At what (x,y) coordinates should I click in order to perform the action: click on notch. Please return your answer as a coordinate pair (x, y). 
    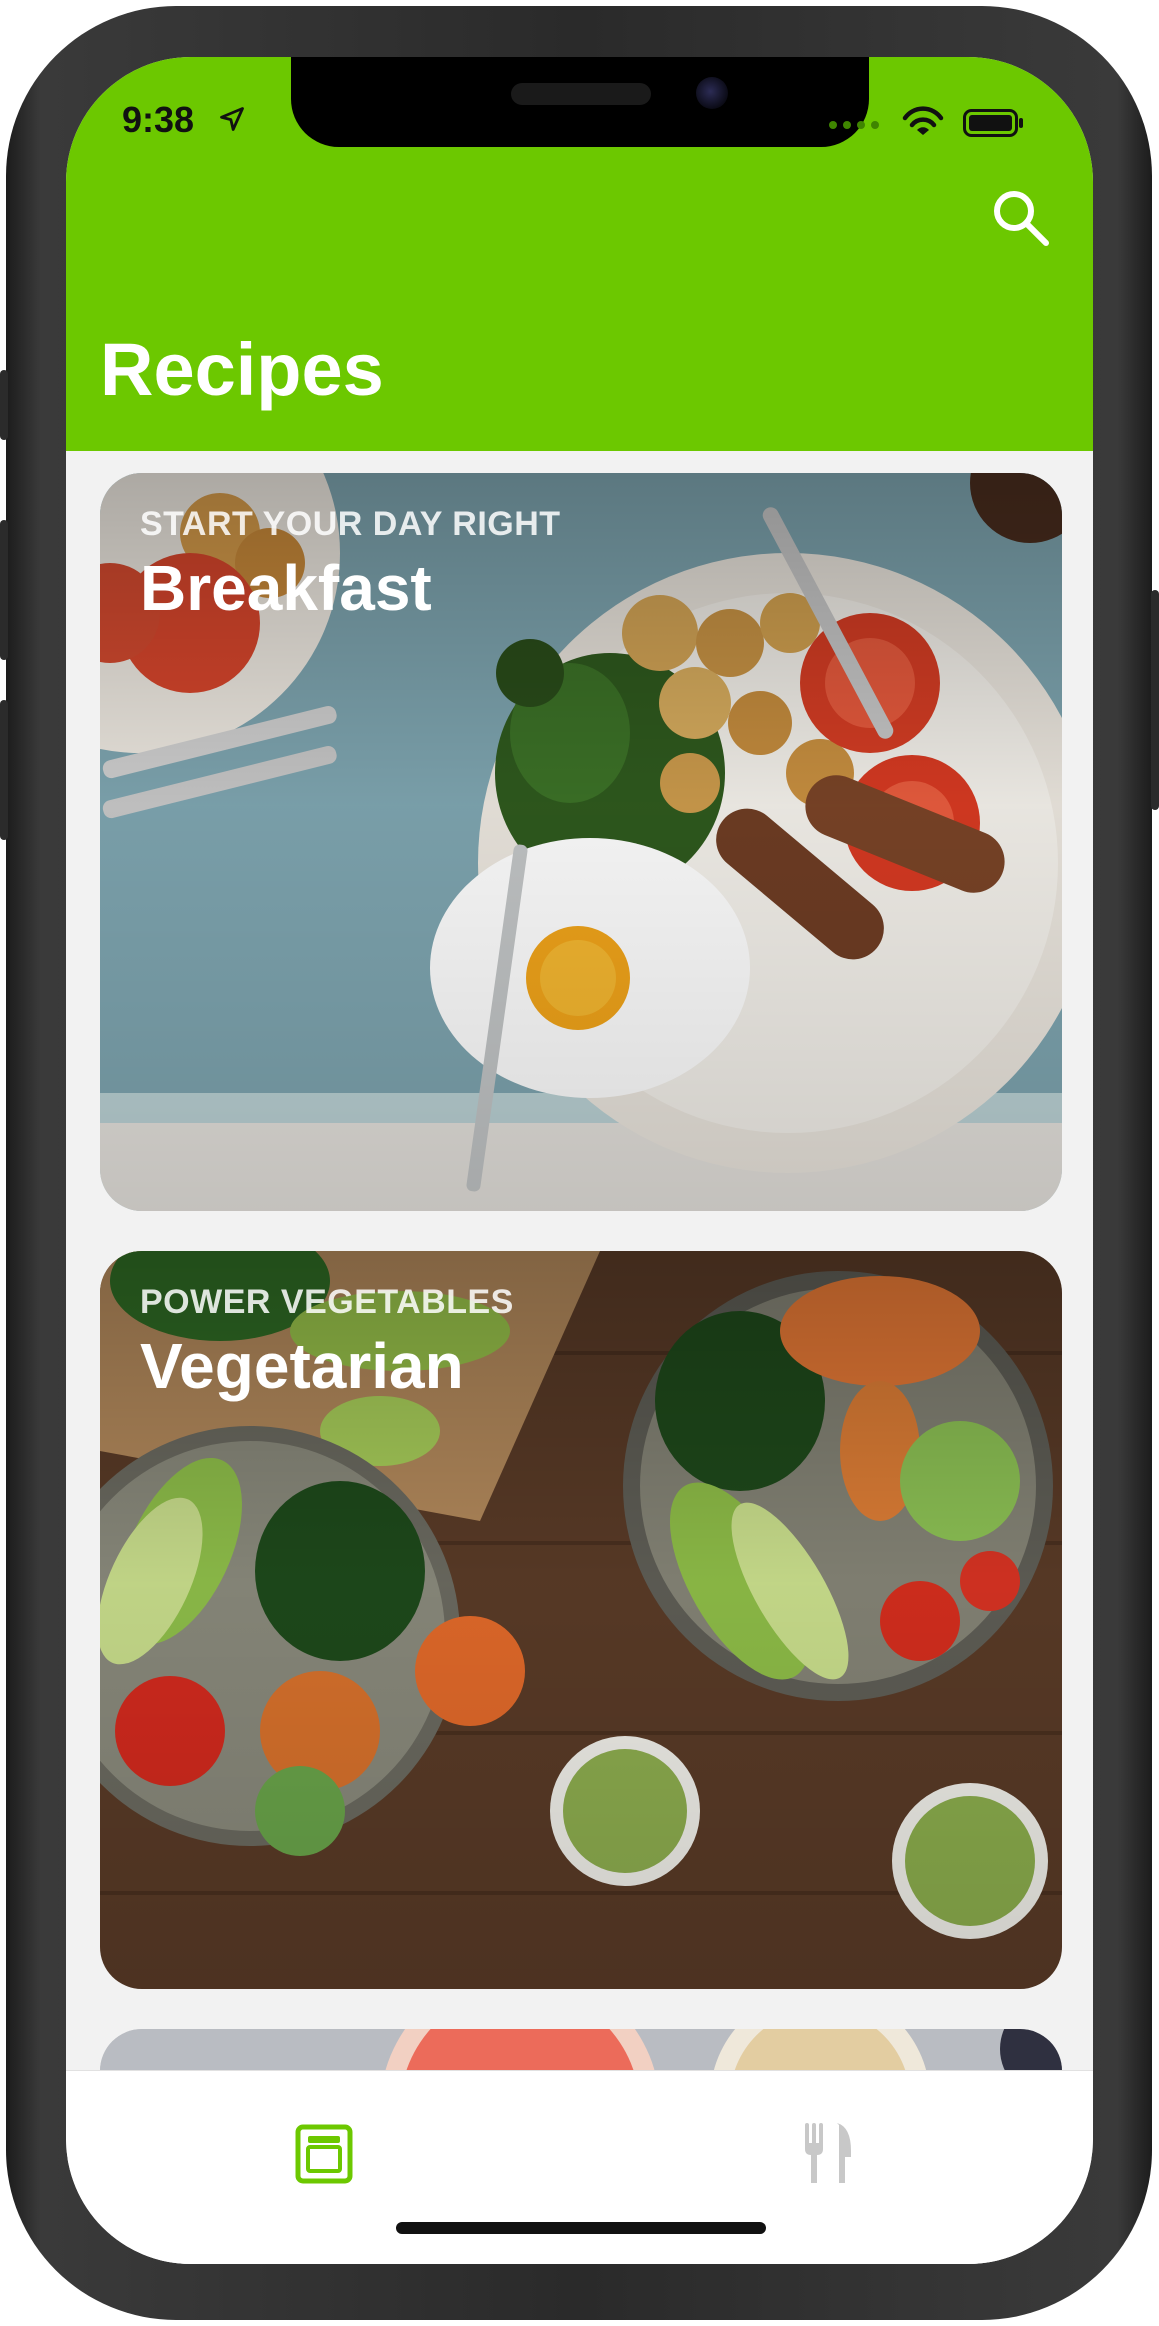
    Looking at the image, I should click on (580, 102).